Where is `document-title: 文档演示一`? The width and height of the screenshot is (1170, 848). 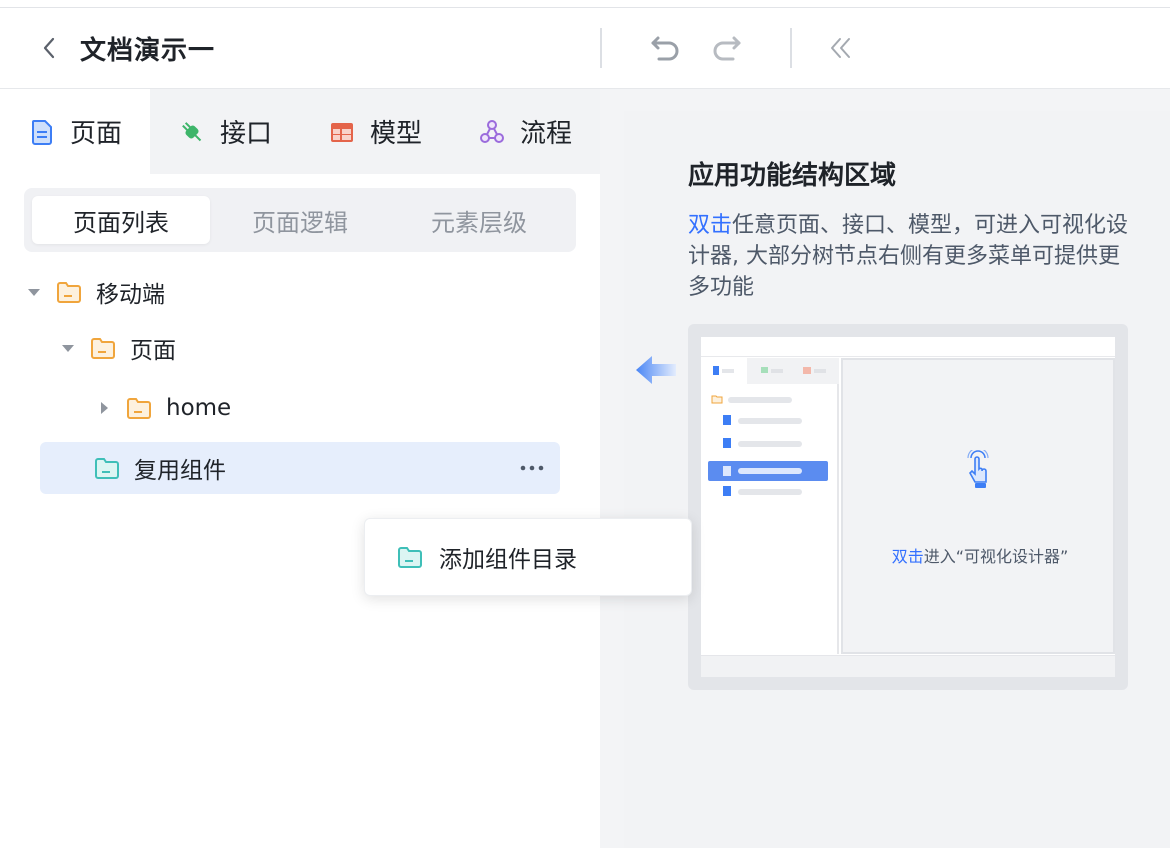 document-title: 文档演示一 is located at coordinates (148, 51).